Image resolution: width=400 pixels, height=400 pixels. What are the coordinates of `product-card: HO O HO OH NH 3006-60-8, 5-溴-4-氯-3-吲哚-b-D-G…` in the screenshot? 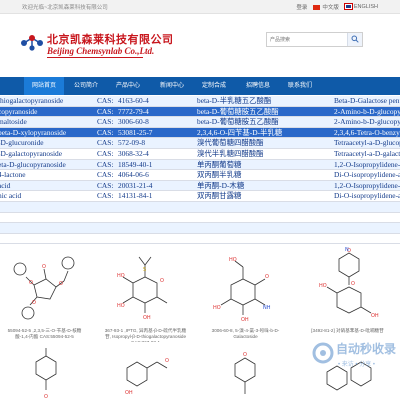 It's located at (245, 294).